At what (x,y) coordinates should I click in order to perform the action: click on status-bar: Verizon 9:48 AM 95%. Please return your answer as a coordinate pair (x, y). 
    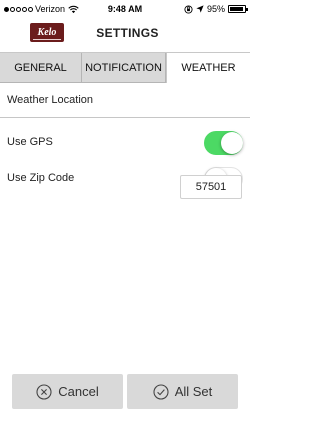
    Looking at the image, I should click on (125, 9).